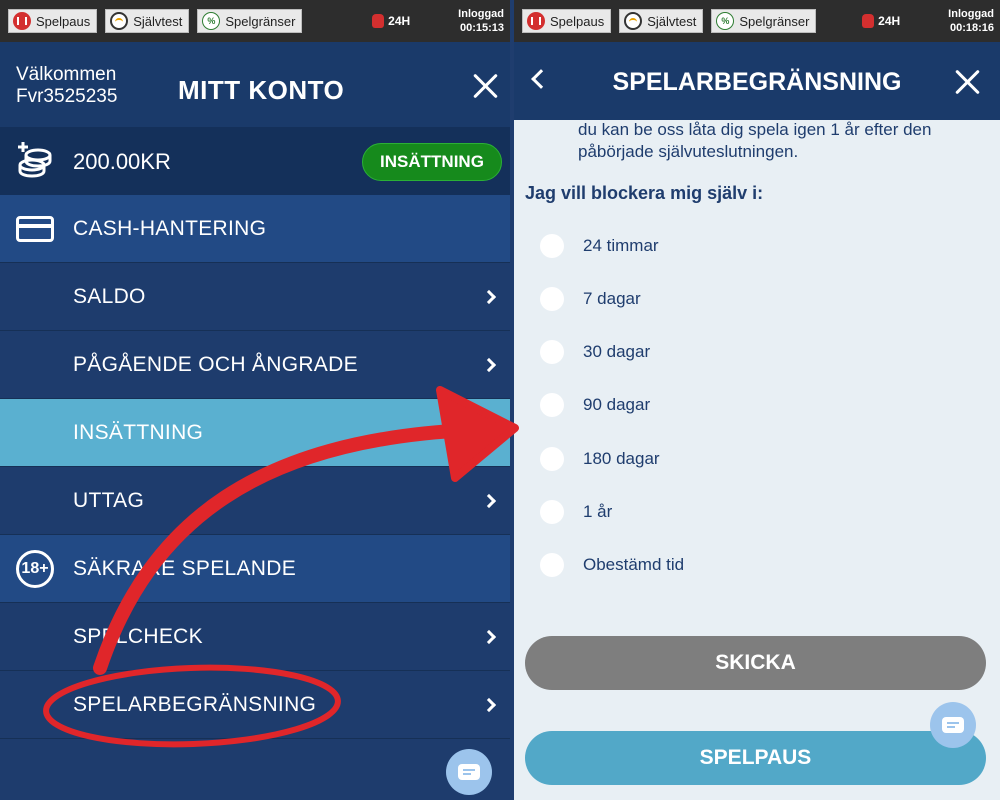  I want to click on option-label: 30 dagar, so click(617, 351).